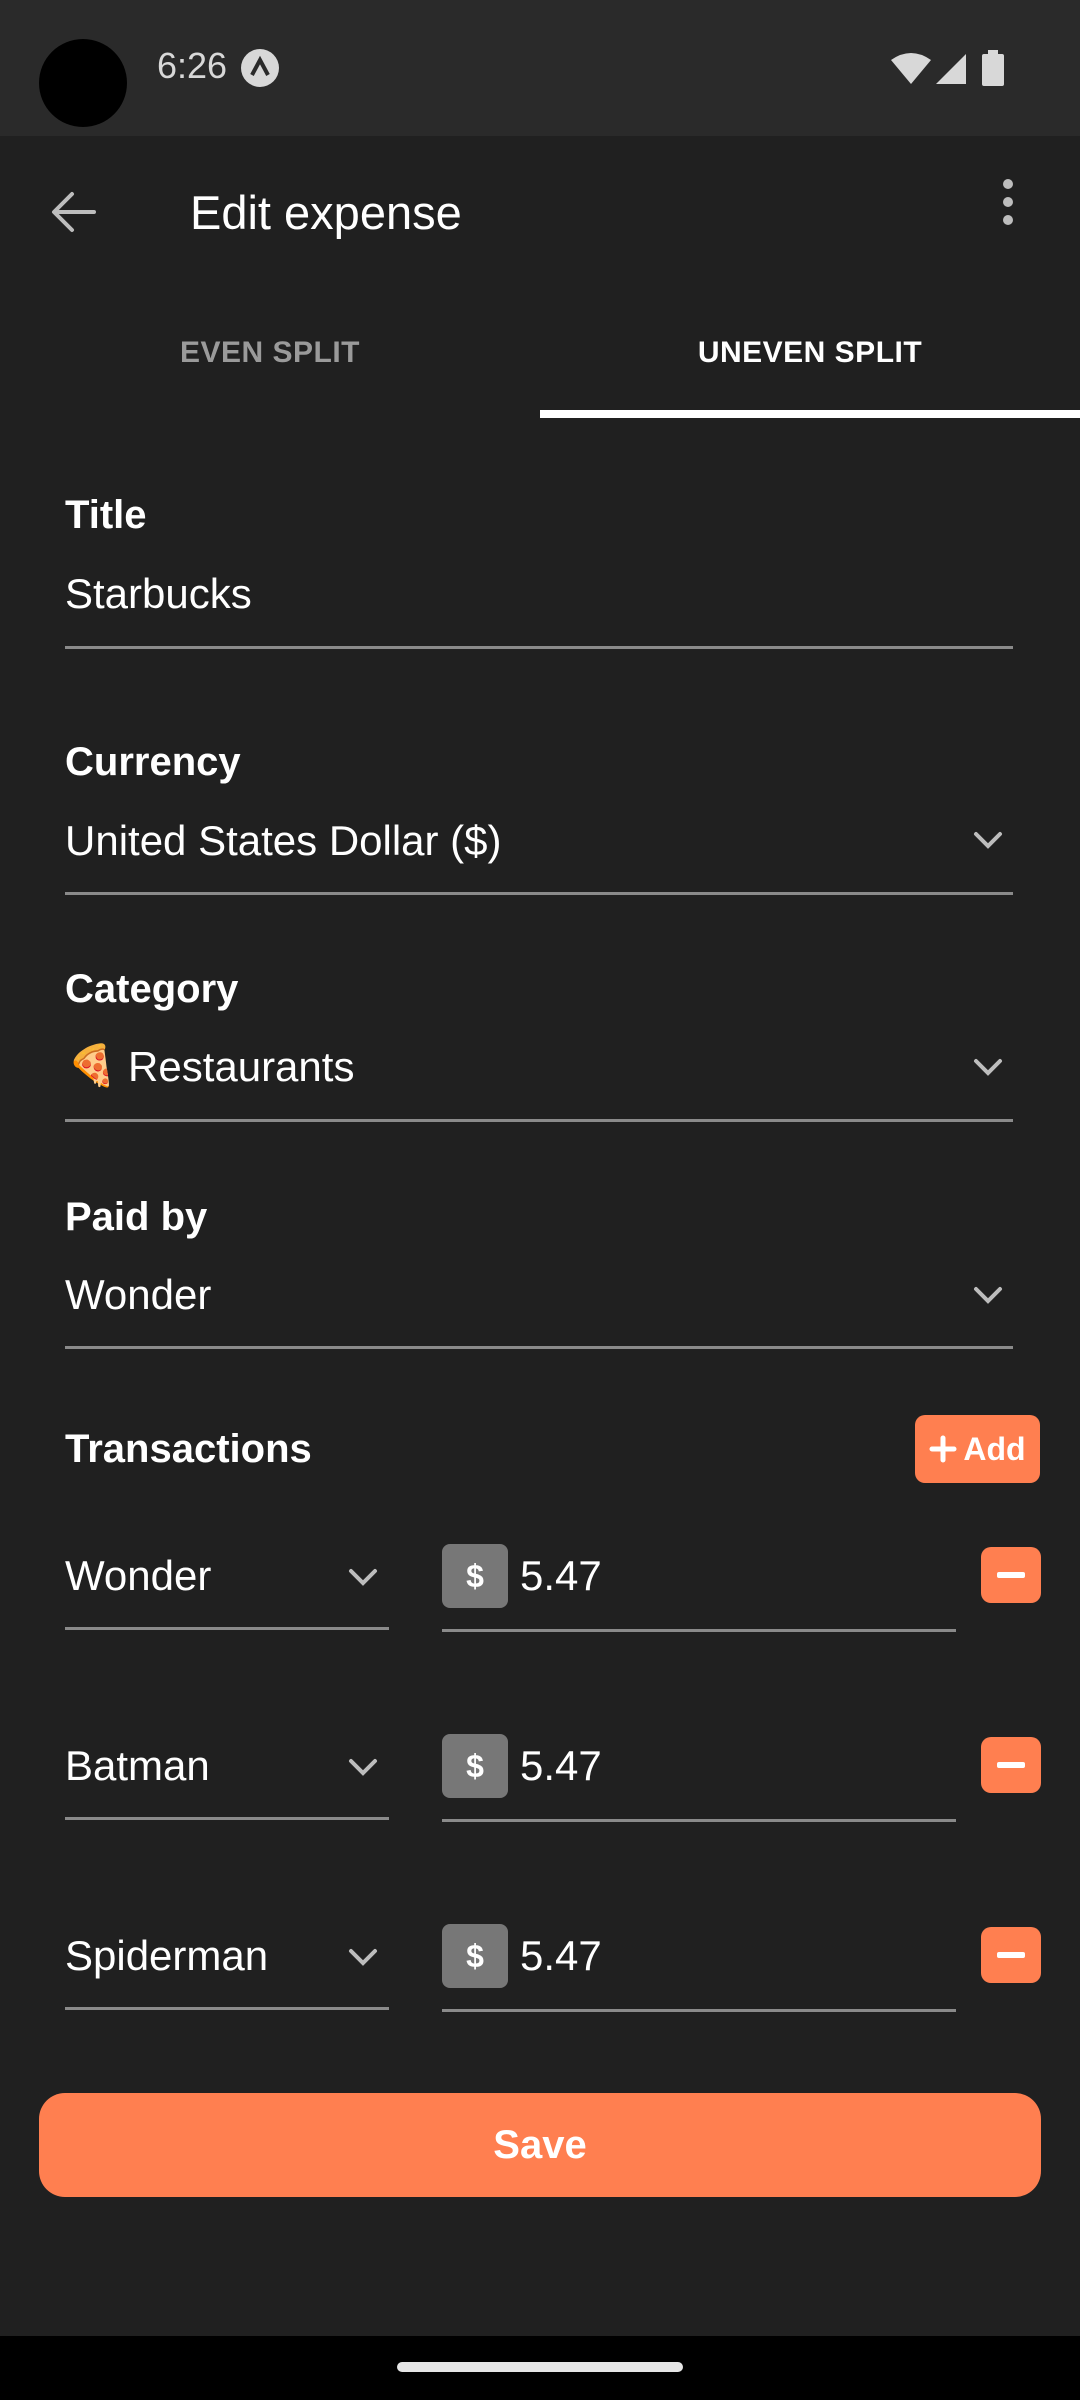 The image size is (1080, 2400). I want to click on transactions-label: Transactions, so click(188, 1449).